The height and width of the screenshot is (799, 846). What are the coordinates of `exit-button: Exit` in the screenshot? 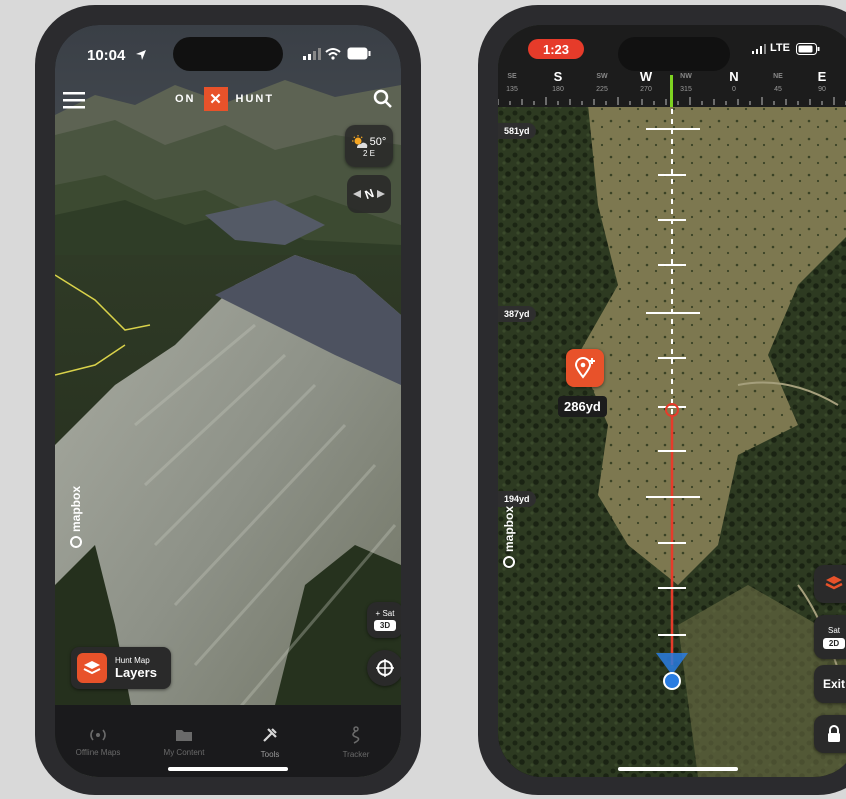 It's located at (830, 684).